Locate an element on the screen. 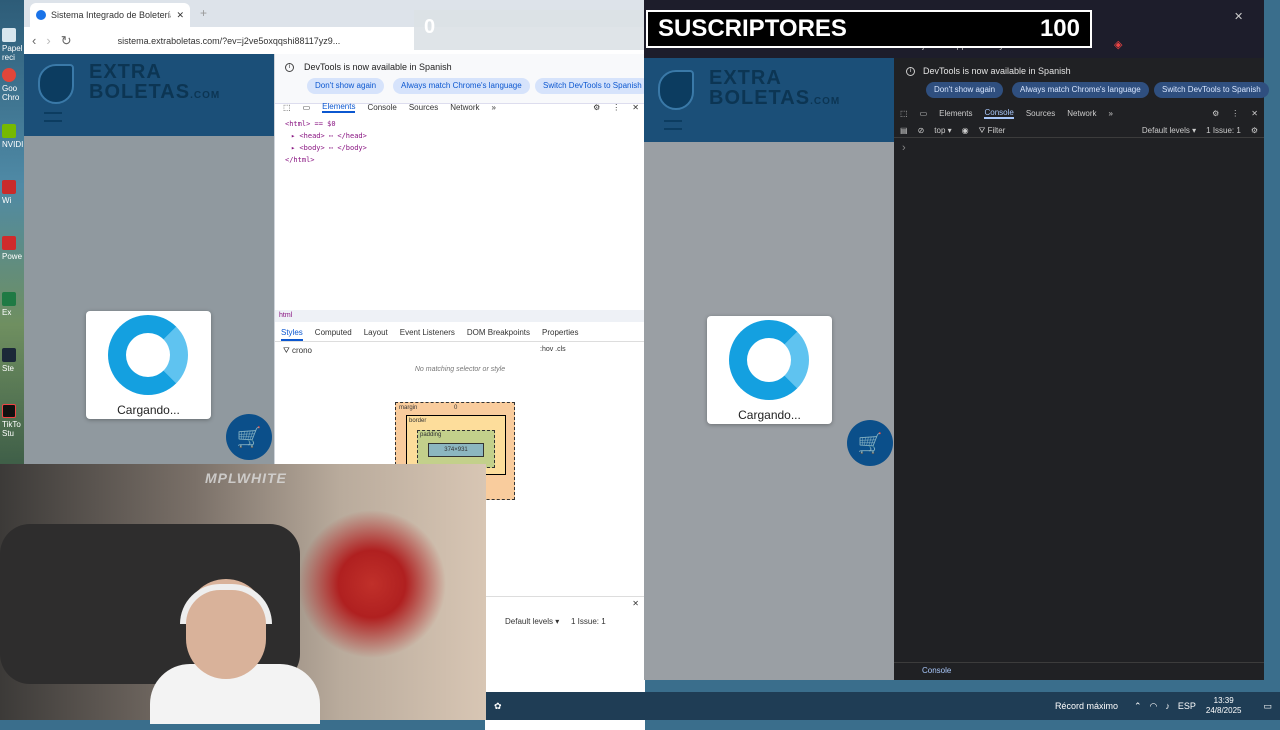 The height and width of the screenshot is (730, 1280). taskbar-app-icon: ✿ is located at coordinates (498, 706).